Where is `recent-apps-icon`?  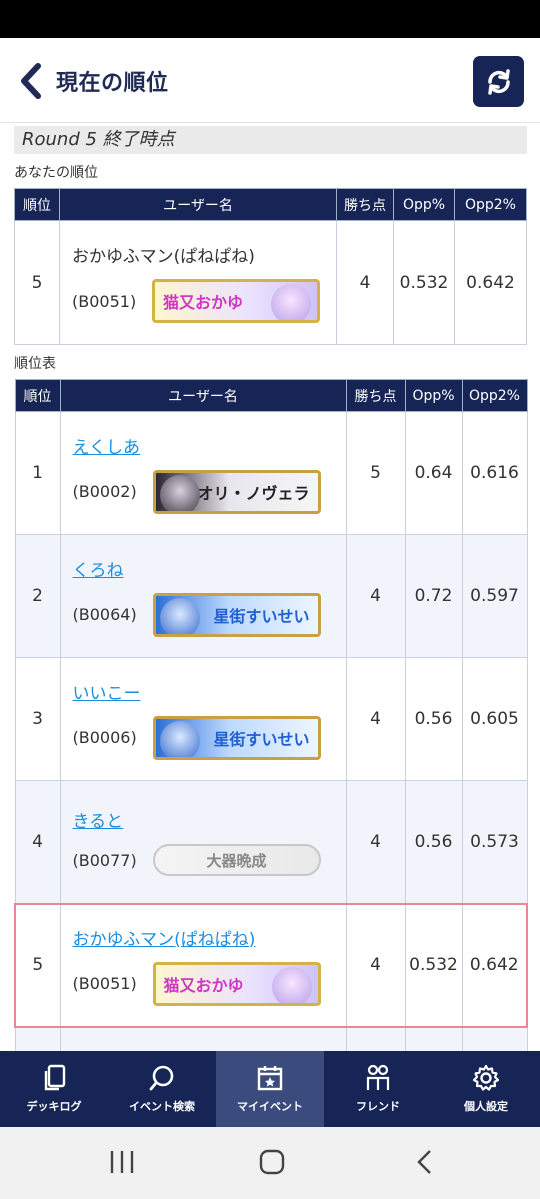
recent-apps-icon is located at coordinates (122, 1162).